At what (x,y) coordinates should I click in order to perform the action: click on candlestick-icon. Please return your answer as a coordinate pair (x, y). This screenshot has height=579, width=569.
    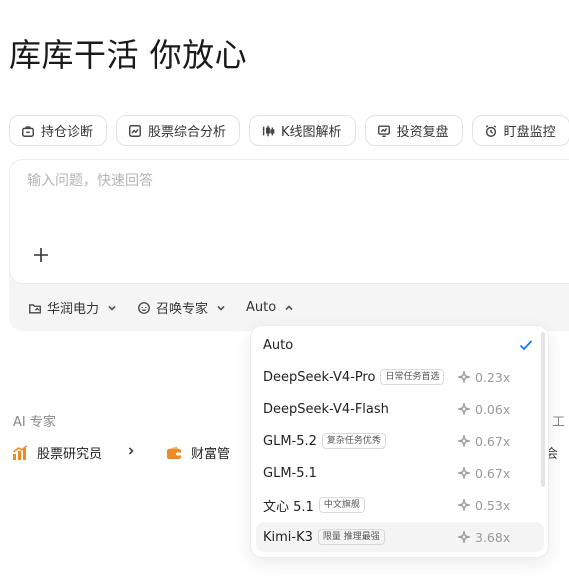
    Looking at the image, I should click on (268, 130).